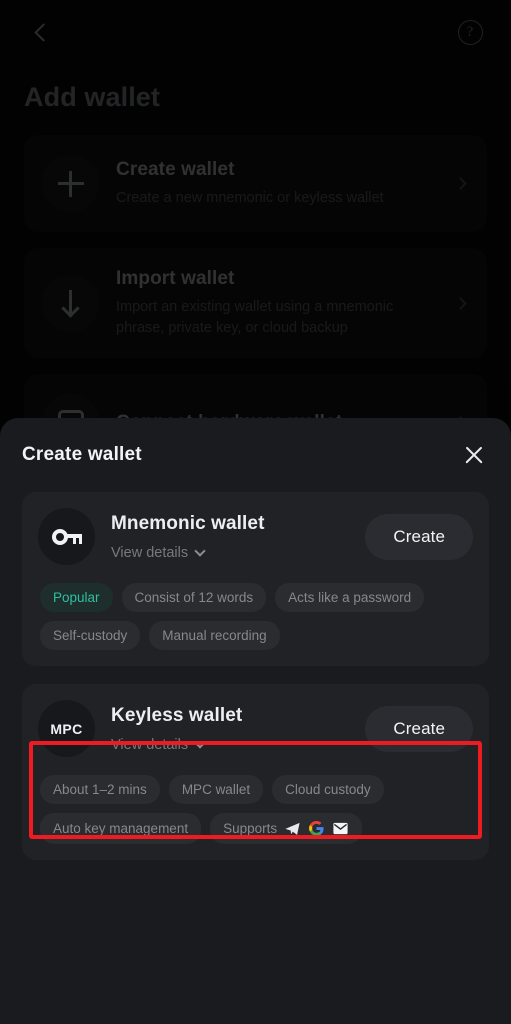  I want to click on keyless-wallet-title: Keyless wallet, so click(177, 715).